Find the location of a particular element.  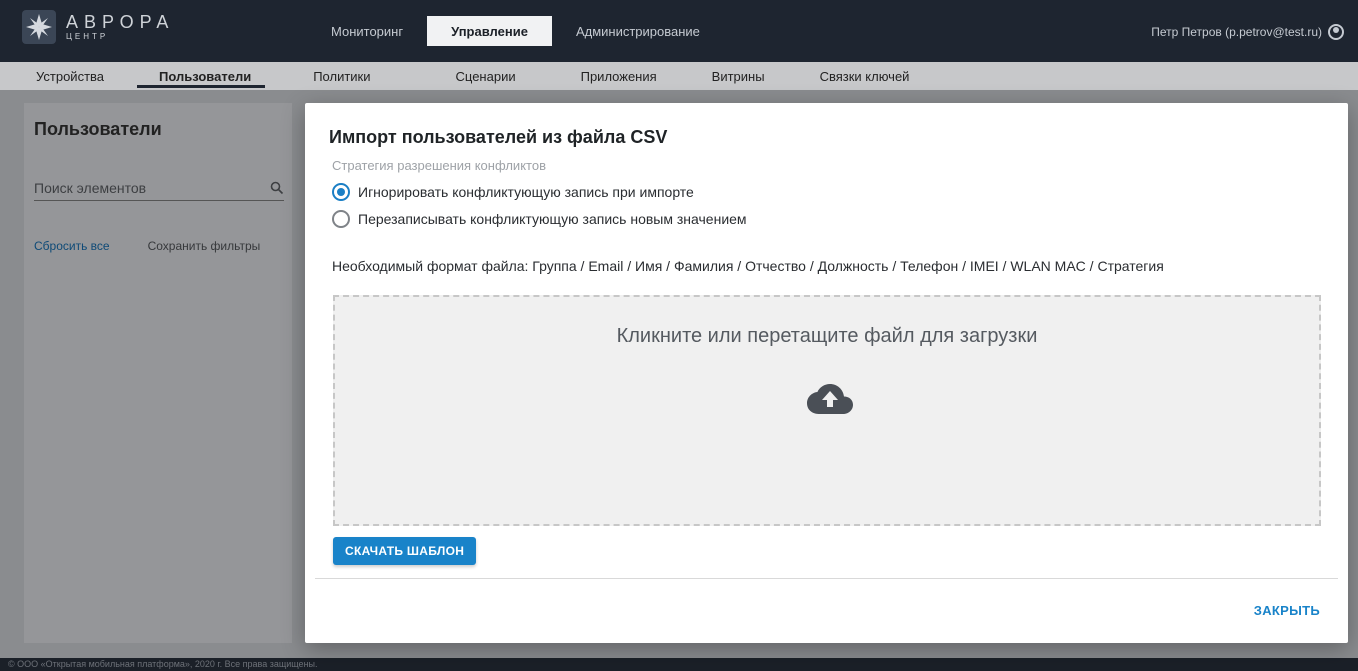

download-template-button: СКАЧАТЬ ШАБЛОН is located at coordinates (405, 551).